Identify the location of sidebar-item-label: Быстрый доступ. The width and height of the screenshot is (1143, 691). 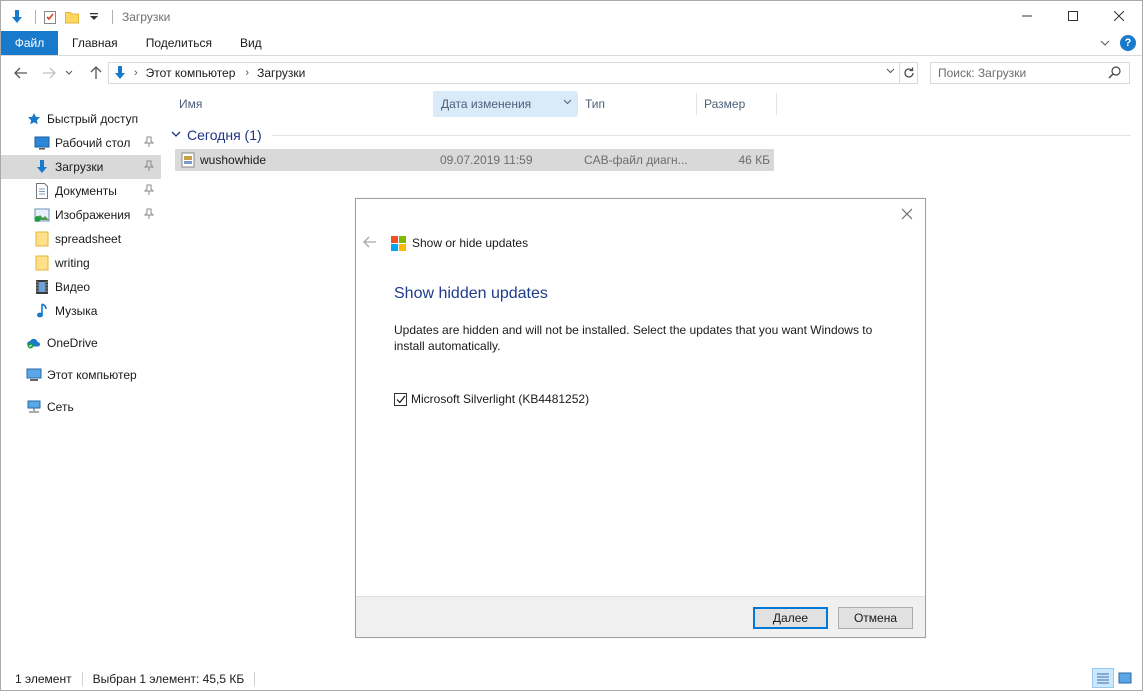
(93, 119).